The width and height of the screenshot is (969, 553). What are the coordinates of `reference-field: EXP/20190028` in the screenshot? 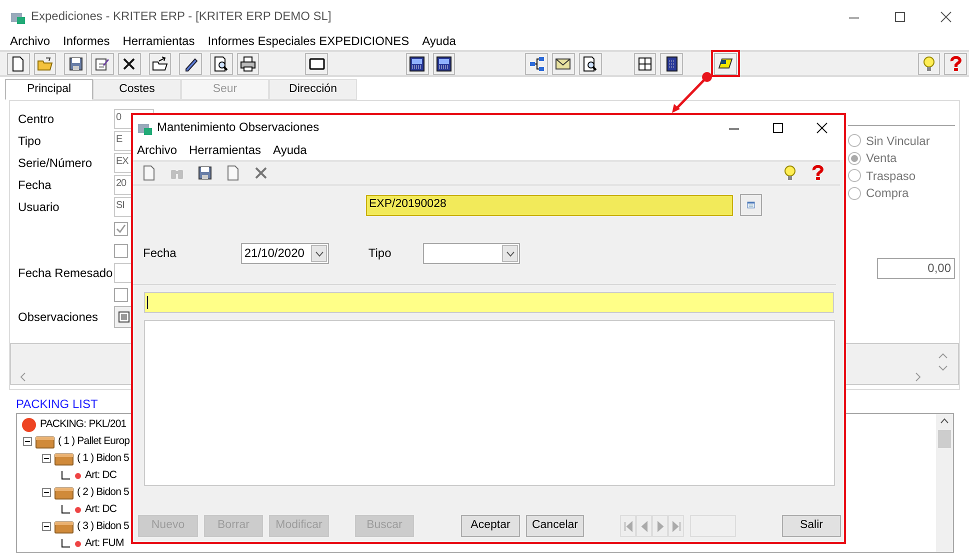 It's located at (549, 205).